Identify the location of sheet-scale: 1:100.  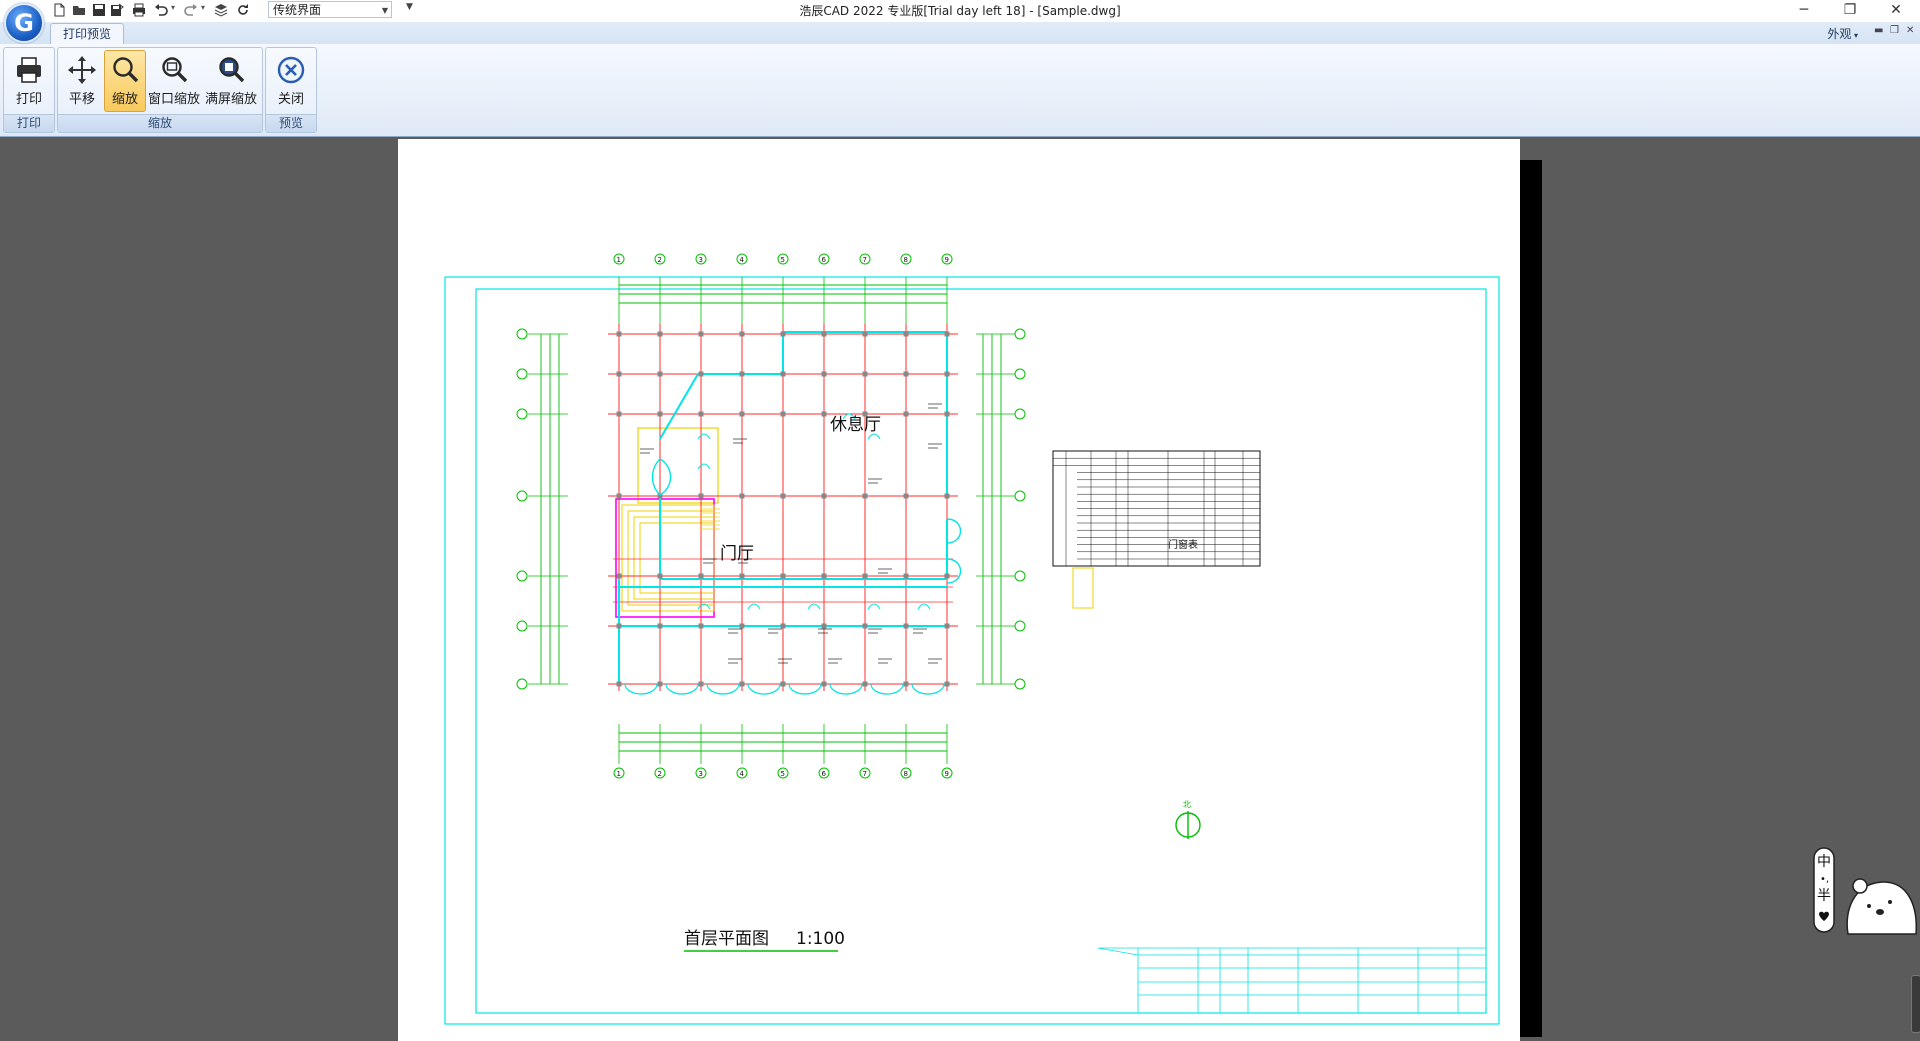
(820, 939).